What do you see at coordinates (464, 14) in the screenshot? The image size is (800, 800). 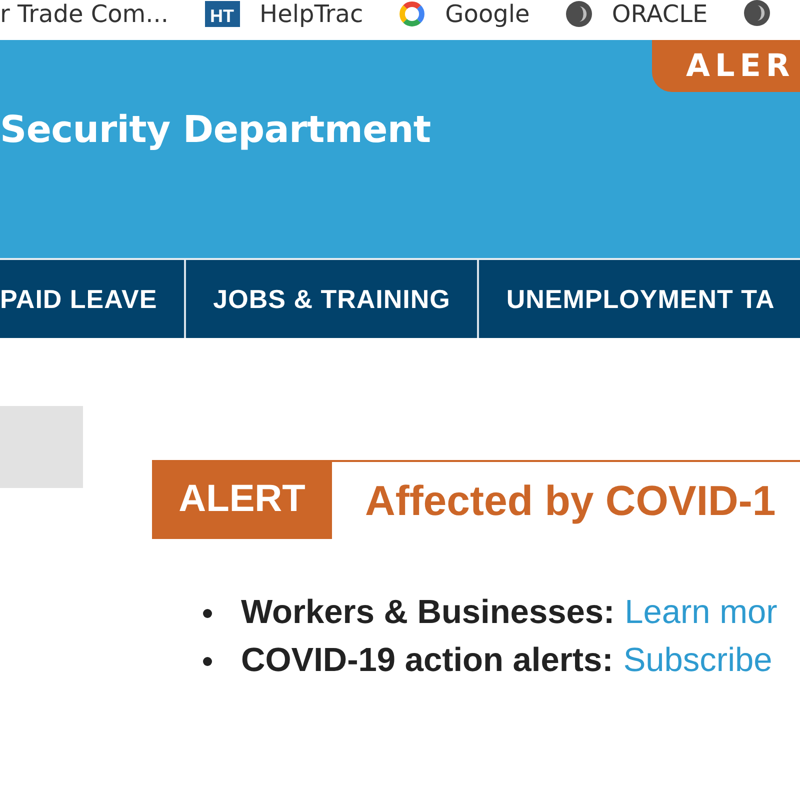 I see `bookmark-link: Google` at bounding box center [464, 14].